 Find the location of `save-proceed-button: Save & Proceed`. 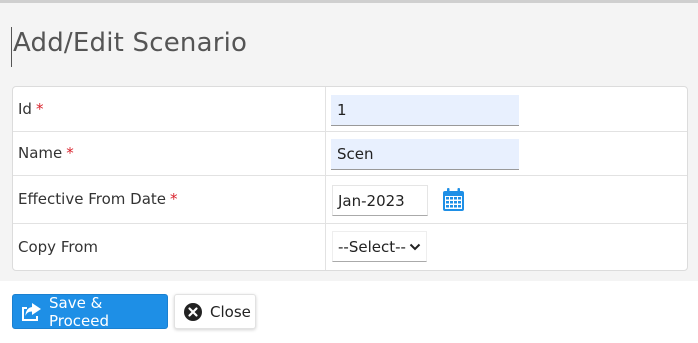

save-proceed-button: Save & Proceed is located at coordinates (90, 311).